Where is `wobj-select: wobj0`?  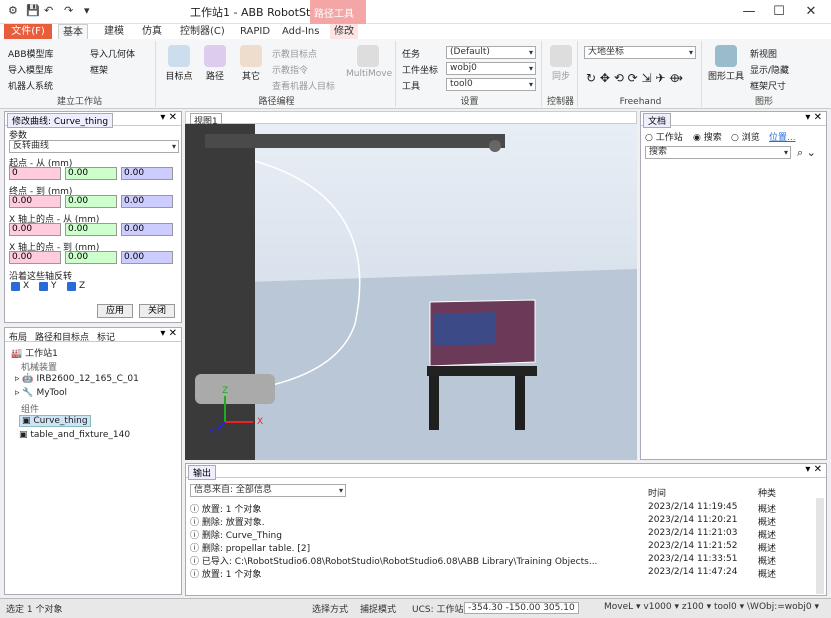 wobj-select: wobj0 is located at coordinates (491, 68).